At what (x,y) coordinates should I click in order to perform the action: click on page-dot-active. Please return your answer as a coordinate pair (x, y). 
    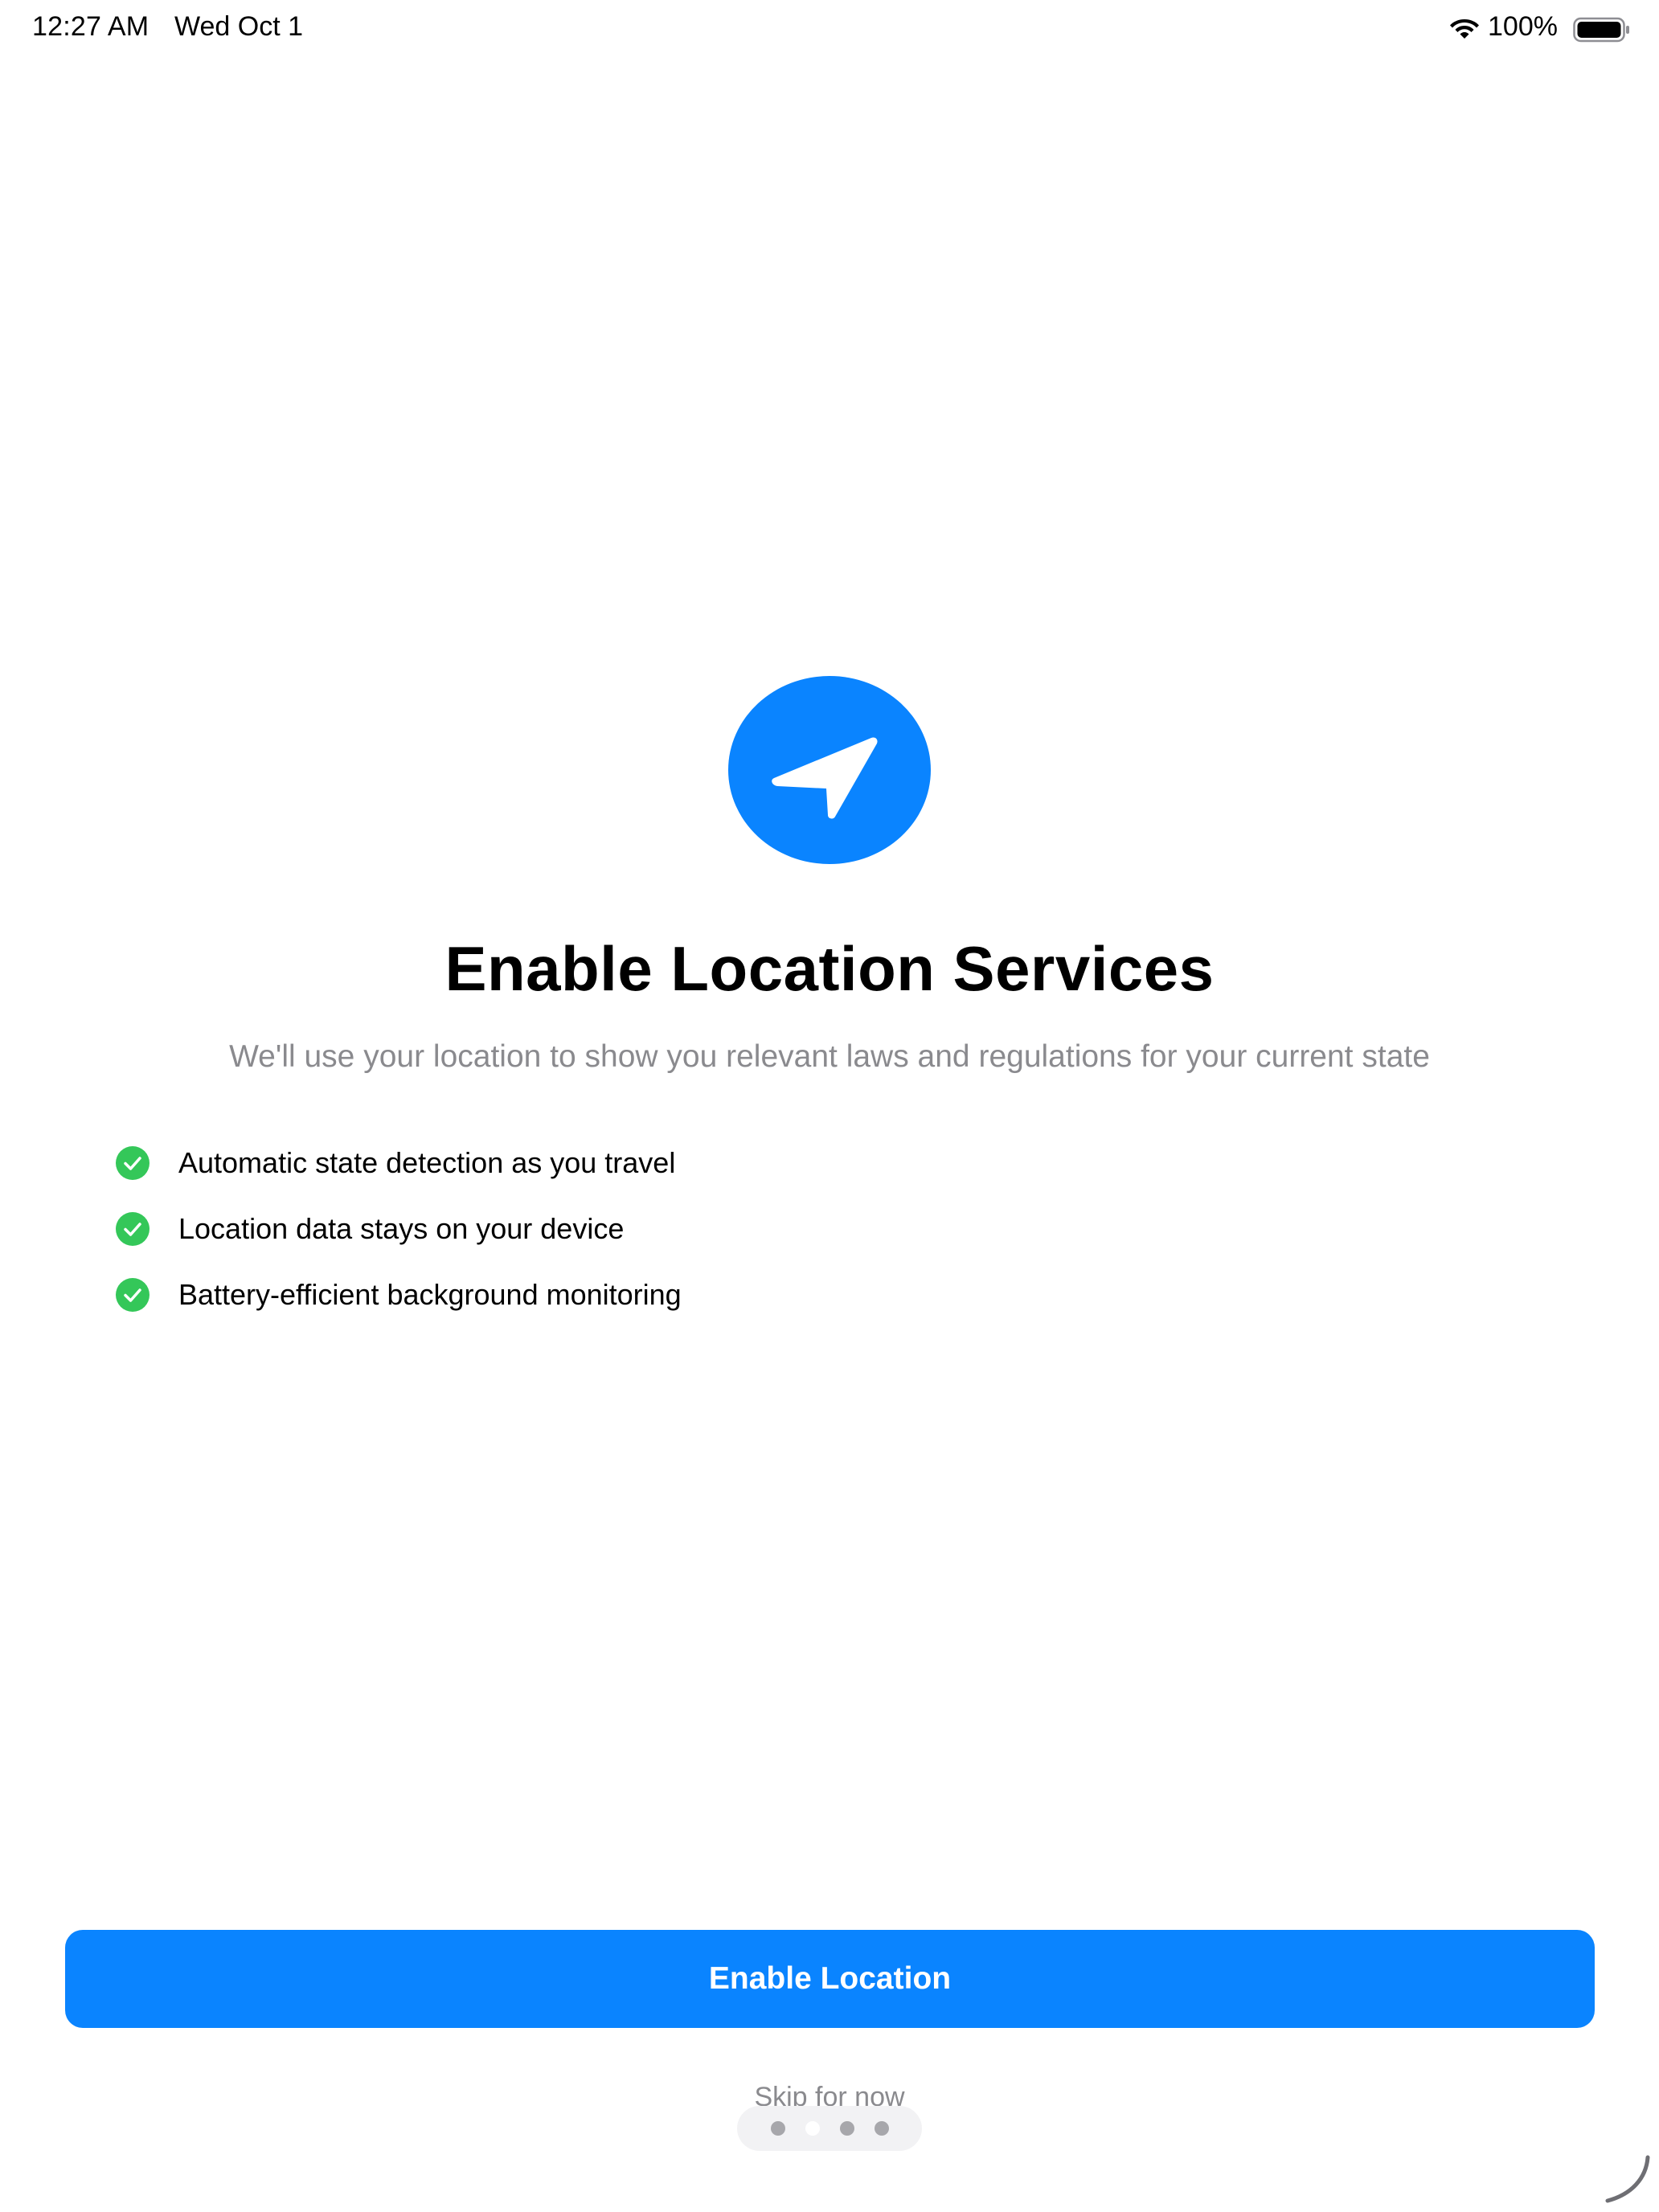
    Looking at the image, I should click on (812, 2128).